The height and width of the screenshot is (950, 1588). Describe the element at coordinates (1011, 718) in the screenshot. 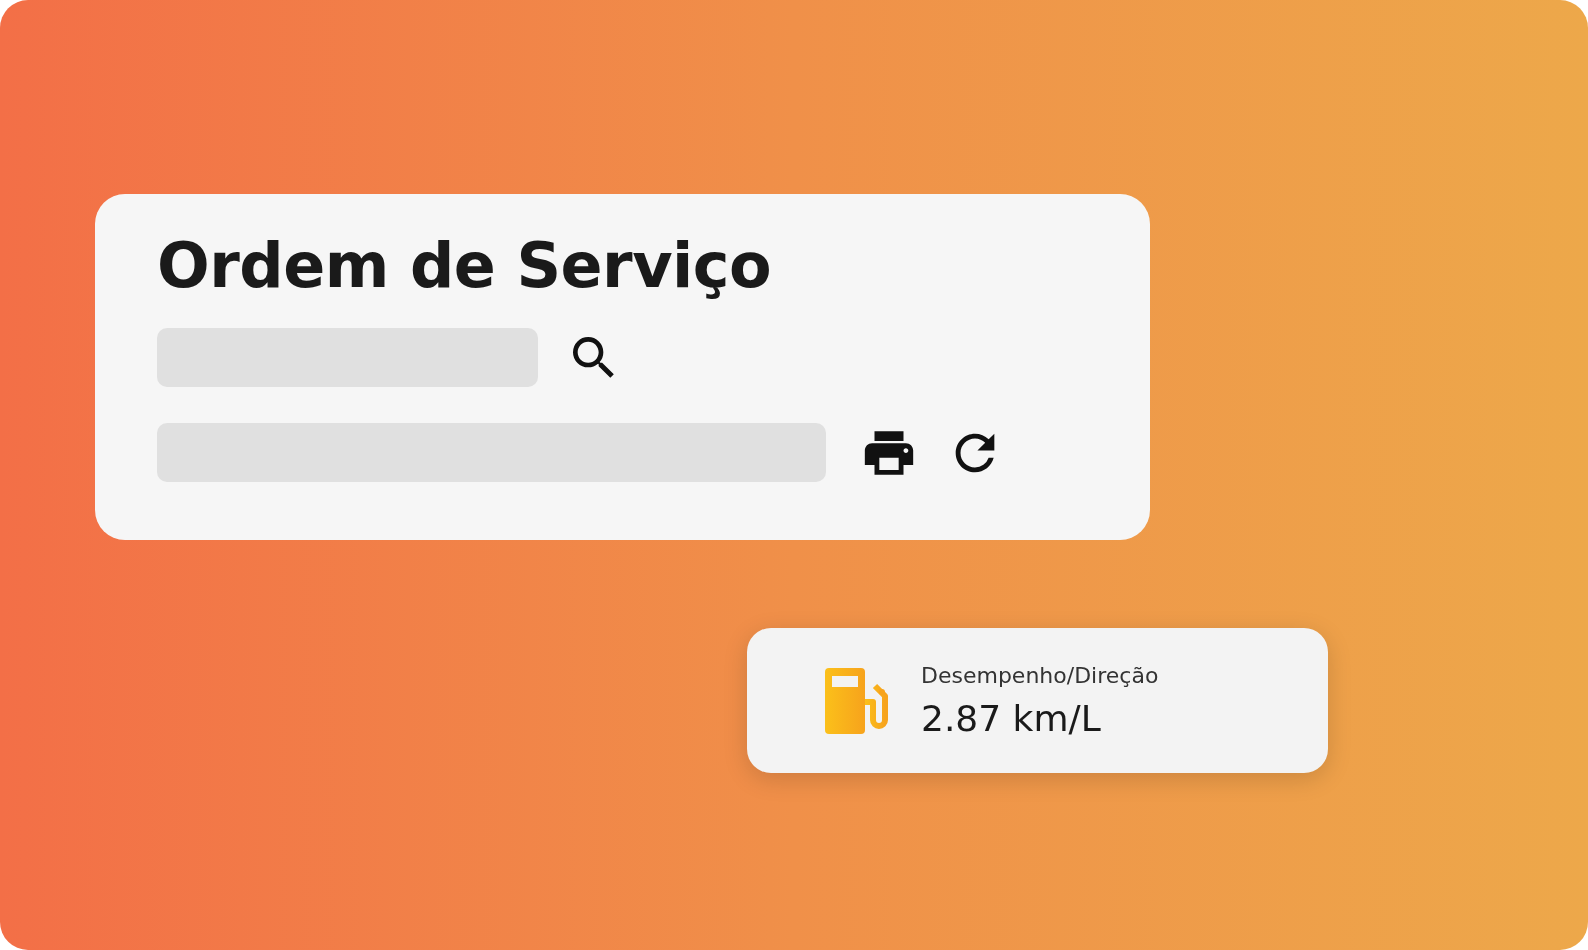

I see `stat-value: 2.87 km/L` at that location.